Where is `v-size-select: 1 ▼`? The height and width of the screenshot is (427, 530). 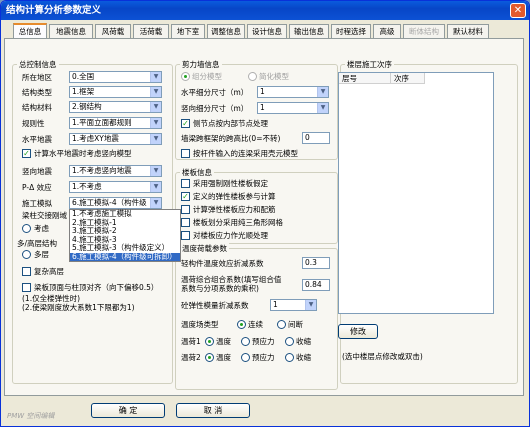
v-size-select: 1 ▼ is located at coordinates (293, 108).